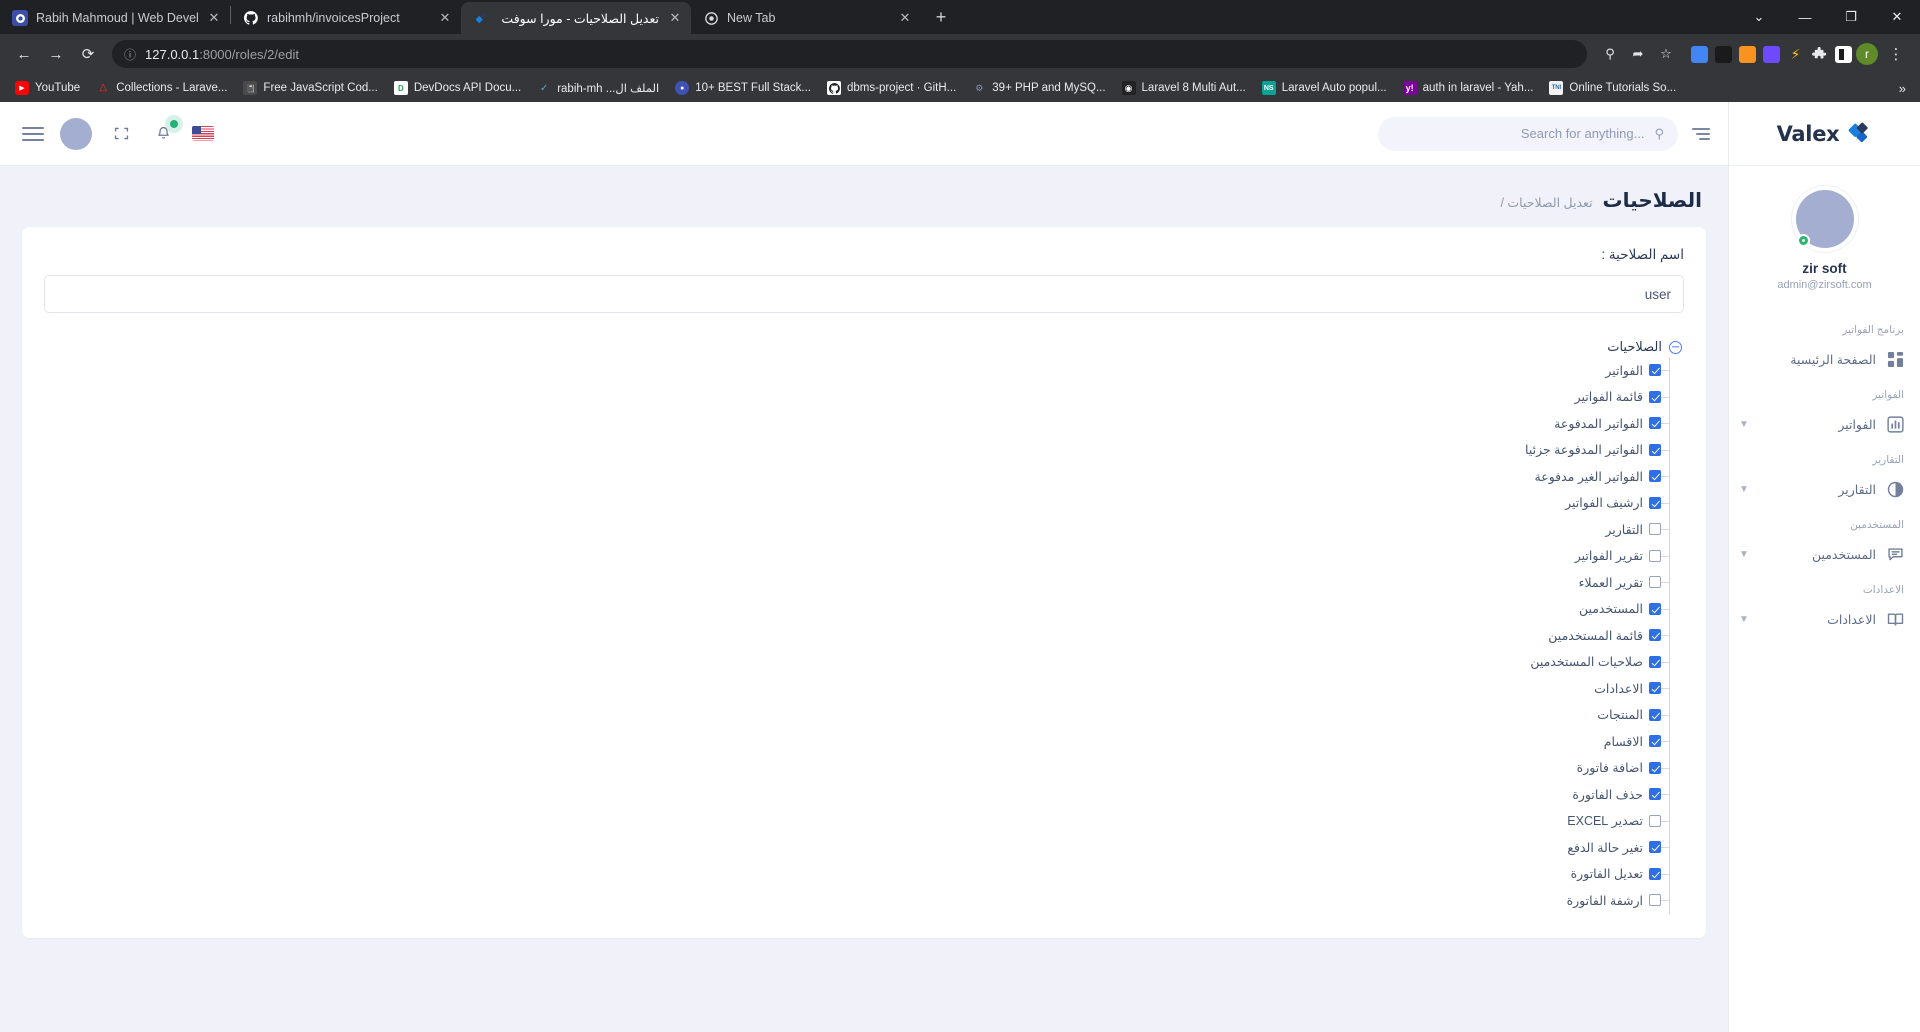  What do you see at coordinates (1902, 88) in the screenshot?
I see `bookmarks-overflow-button: »` at bounding box center [1902, 88].